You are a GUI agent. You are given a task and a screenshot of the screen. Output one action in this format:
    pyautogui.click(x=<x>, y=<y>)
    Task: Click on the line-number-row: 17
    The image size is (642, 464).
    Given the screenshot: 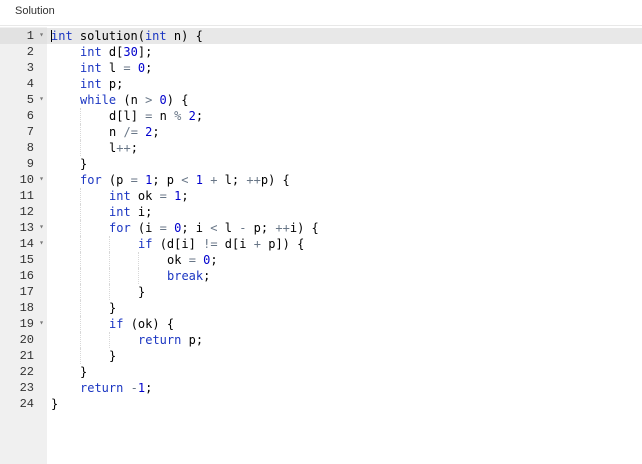 What is the action you would take?
    pyautogui.click(x=23, y=292)
    